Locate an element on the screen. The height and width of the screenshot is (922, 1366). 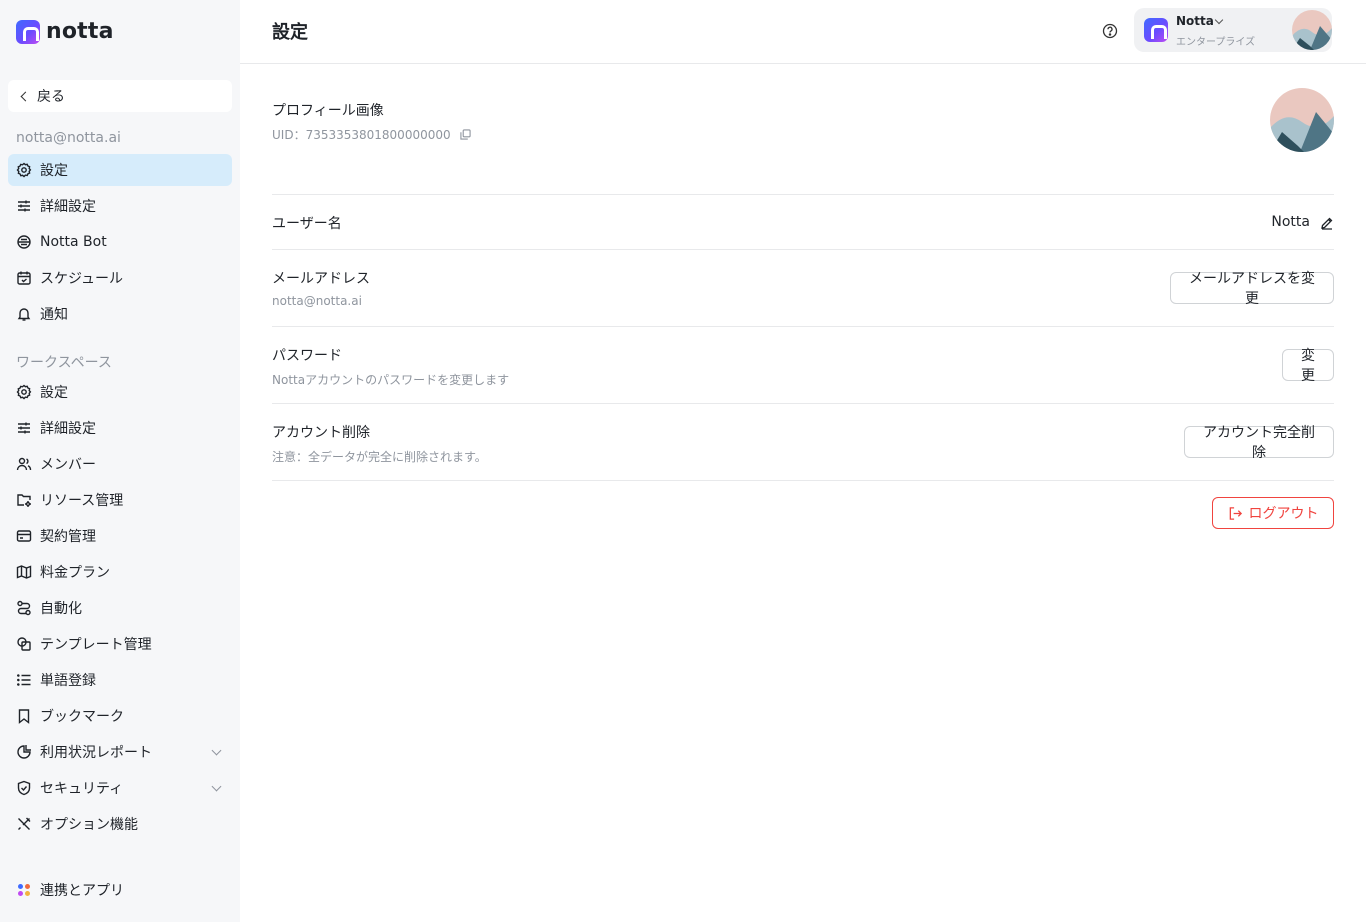
sidebar-item-resource-management: リソース管理 is located at coordinates (120, 500).